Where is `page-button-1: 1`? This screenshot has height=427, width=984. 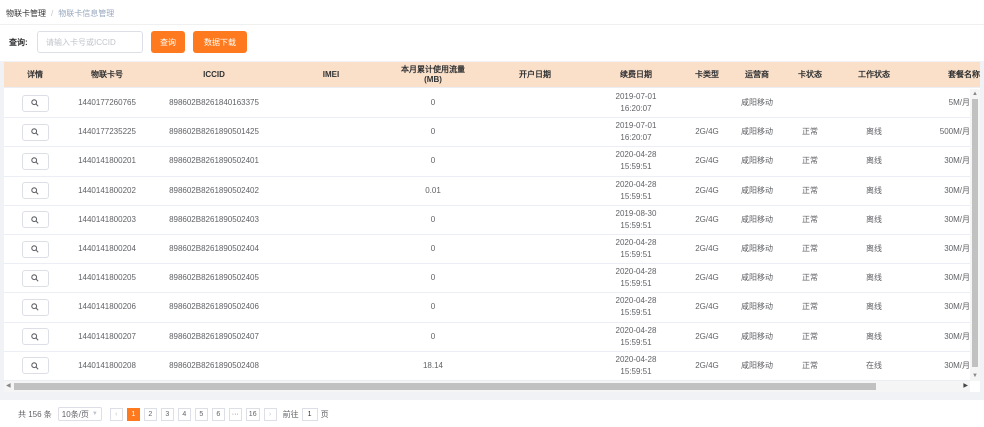 page-button-1: 1 is located at coordinates (133, 414).